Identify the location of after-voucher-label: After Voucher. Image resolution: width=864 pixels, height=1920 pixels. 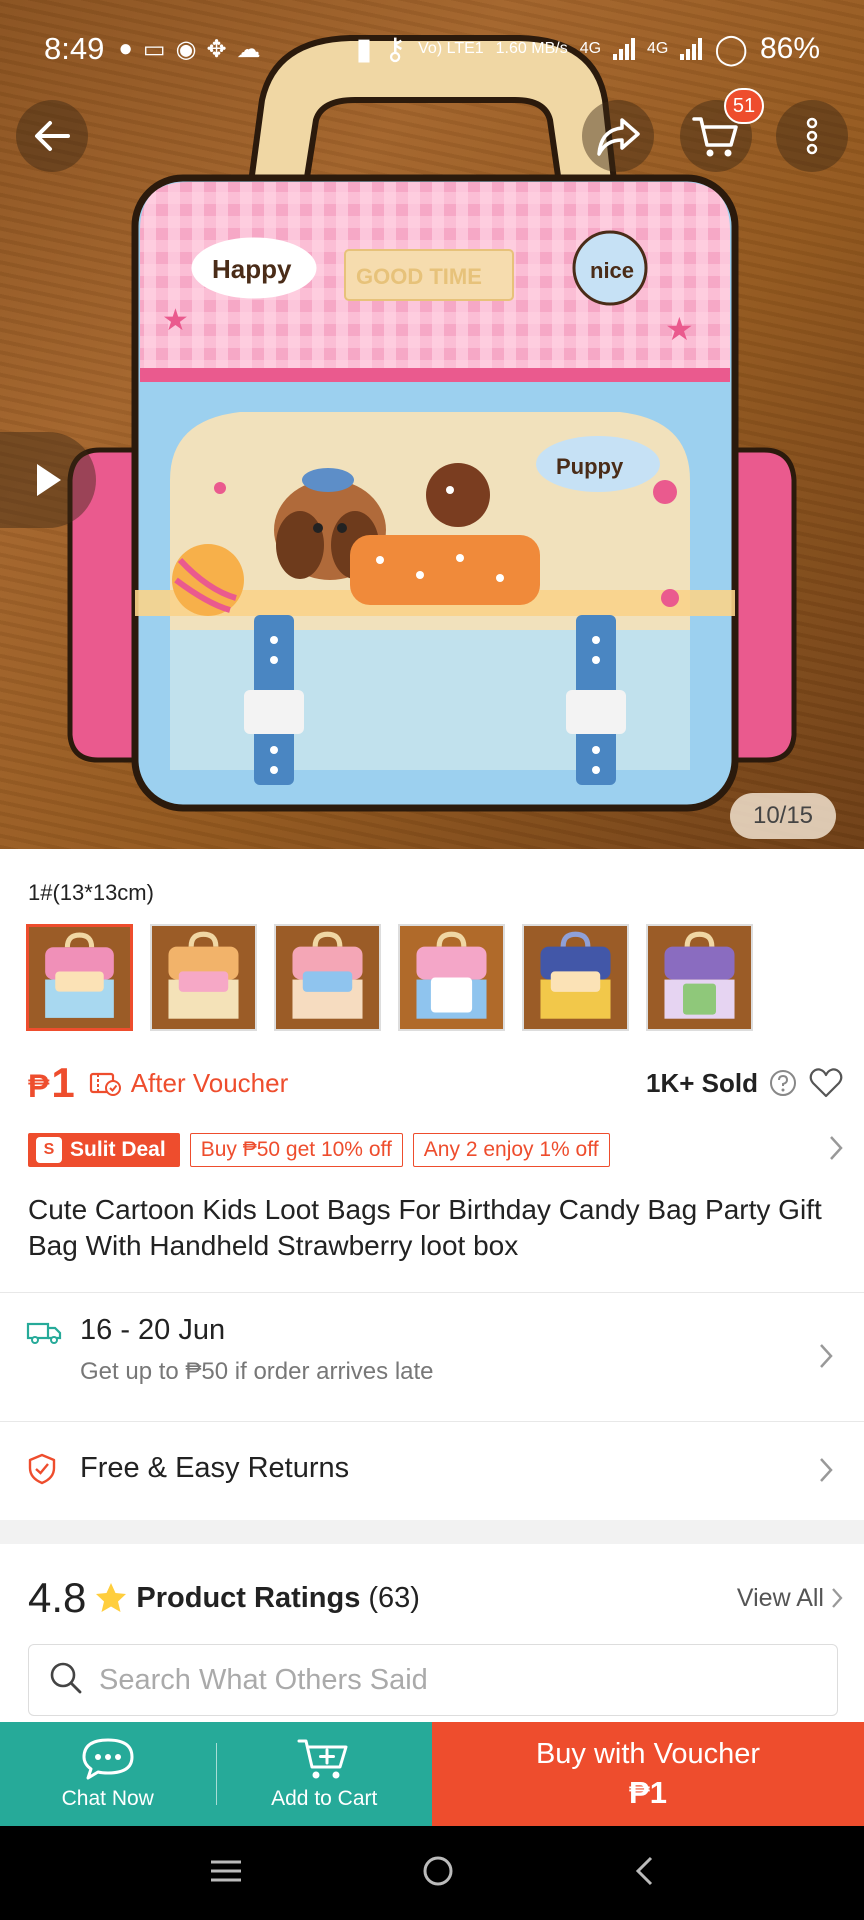
(209, 1082).